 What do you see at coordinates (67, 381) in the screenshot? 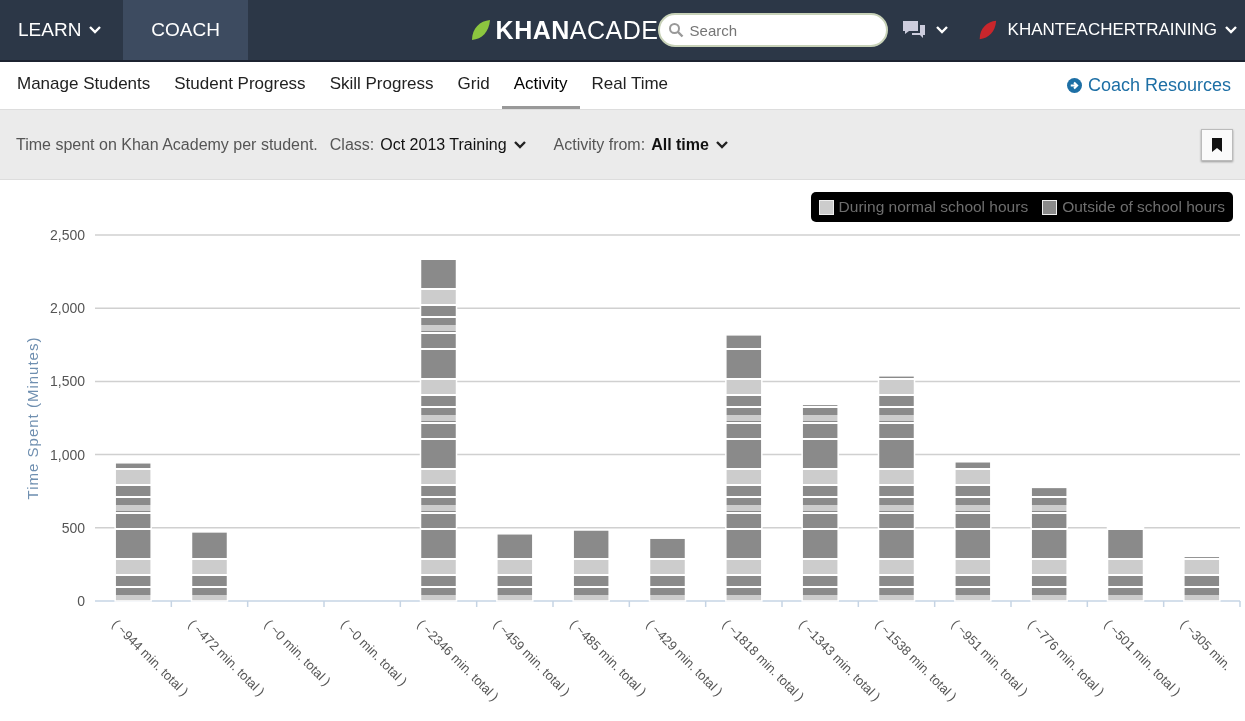
I see `y-tick-label: 1,500` at bounding box center [67, 381].